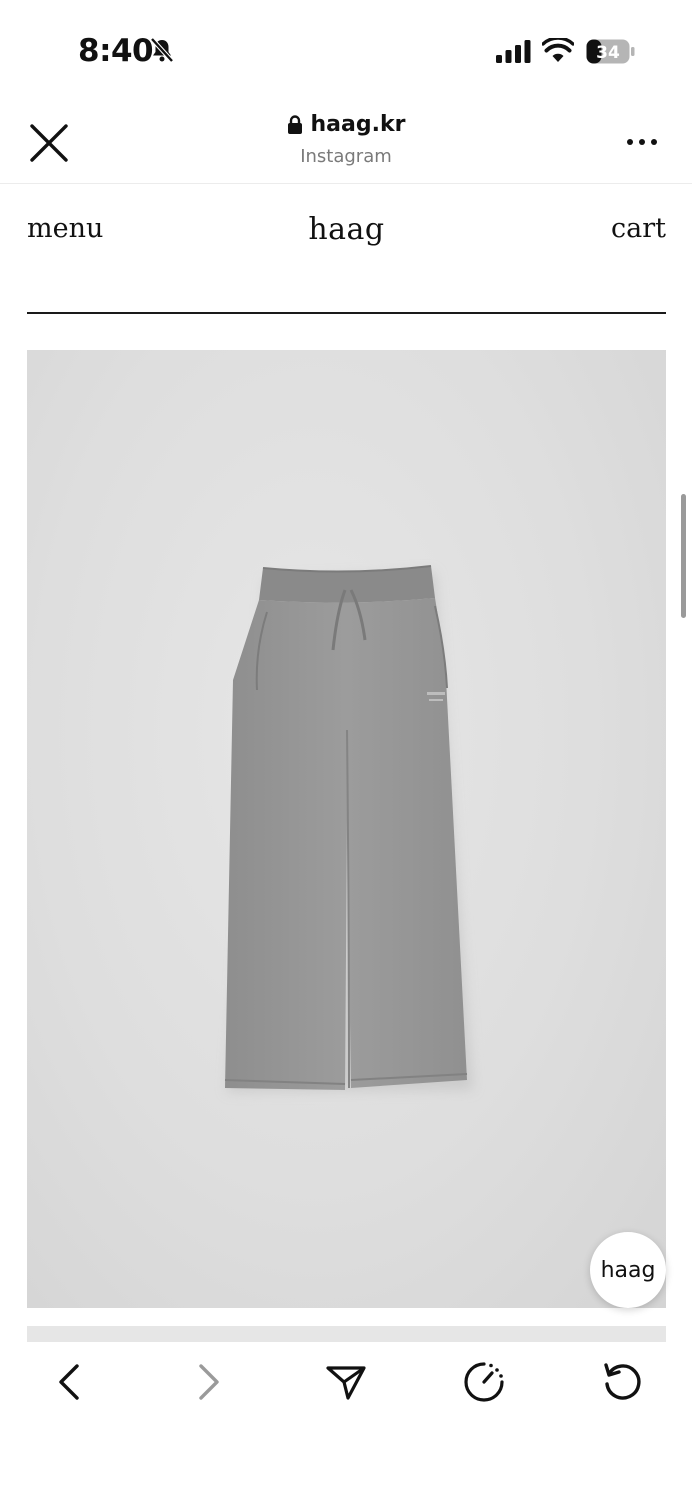 Image resolution: width=692 pixels, height=1500 pixels. Describe the element at coordinates (558, 50) in the screenshot. I see `wifi-icon` at that location.